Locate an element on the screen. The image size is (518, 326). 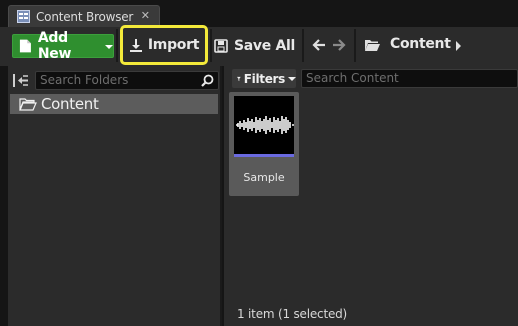
save-icon is located at coordinates (221, 46).